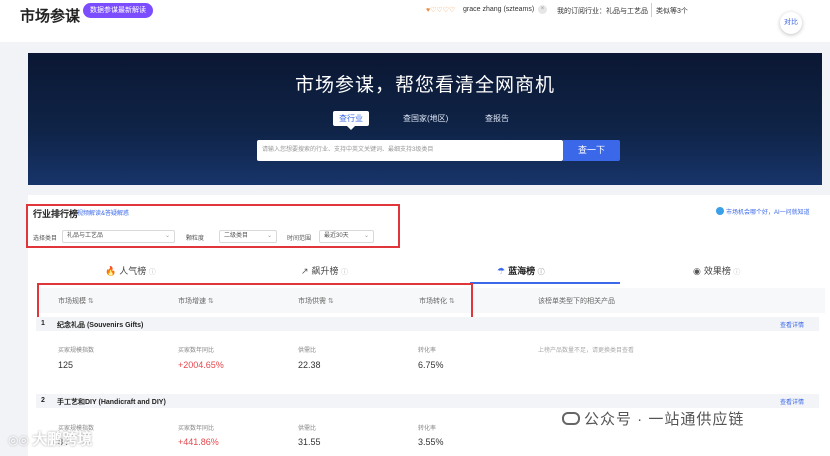 This screenshot has width=830, height=456. What do you see at coordinates (43, 400) in the screenshot?
I see `rank-number: 2` at bounding box center [43, 400].